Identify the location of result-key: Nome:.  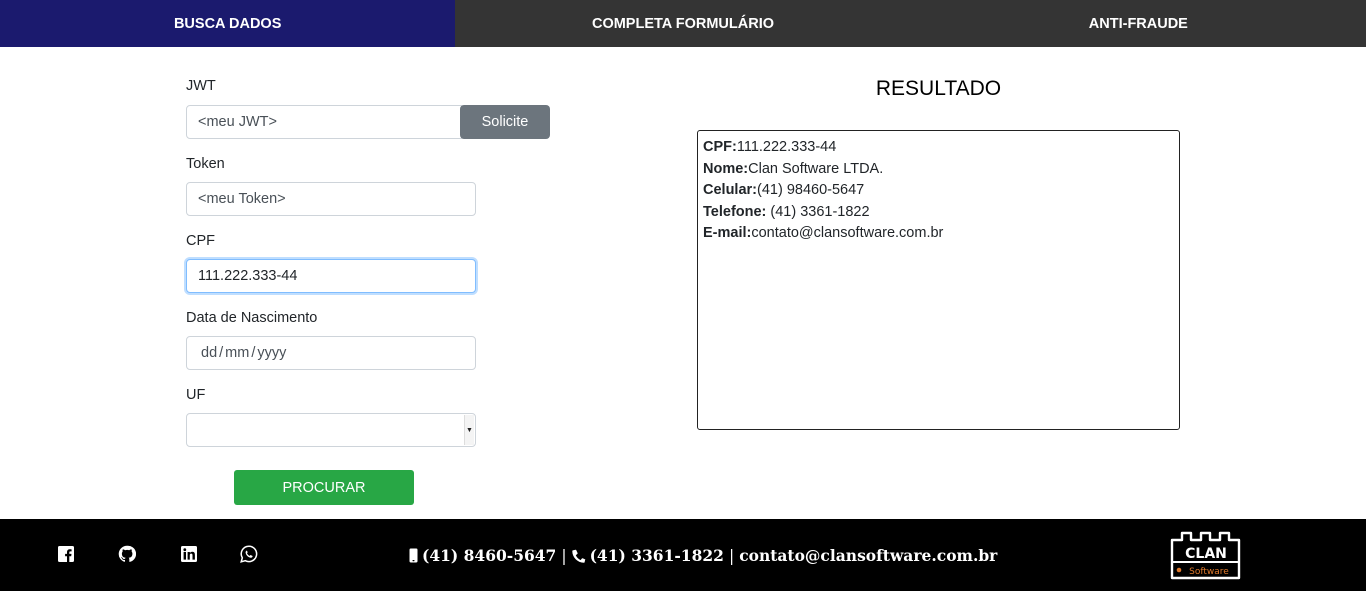
(726, 168).